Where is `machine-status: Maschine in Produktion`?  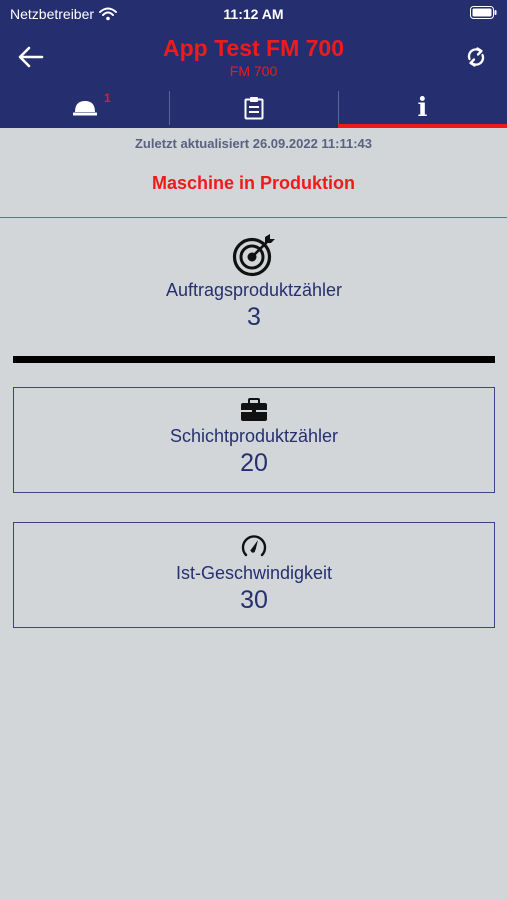 machine-status: Maschine in Produktion is located at coordinates (253, 183).